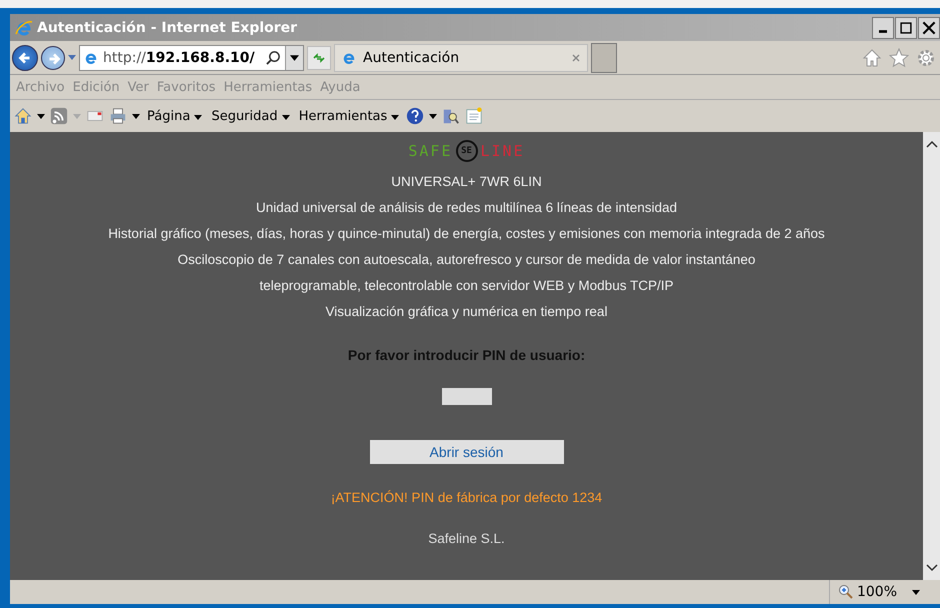  I want to click on note-icon, so click(474, 116).